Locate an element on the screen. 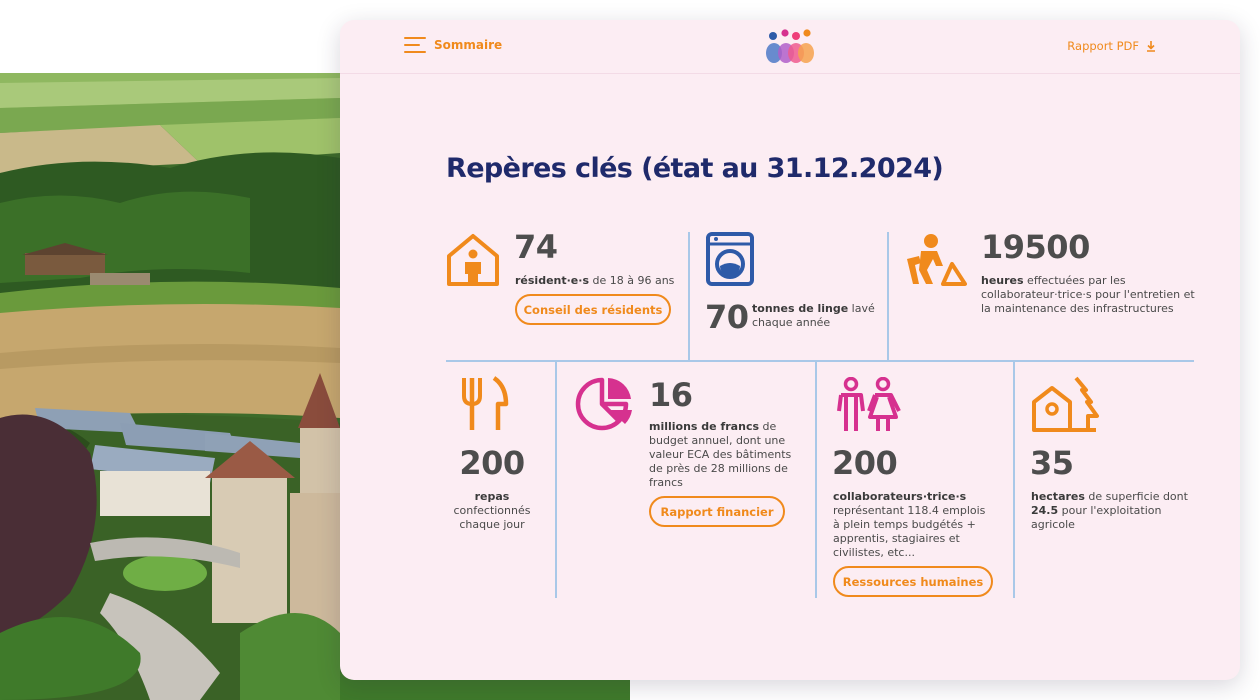  financial-report-button: Rapport financier is located at coordinates (717, 511).